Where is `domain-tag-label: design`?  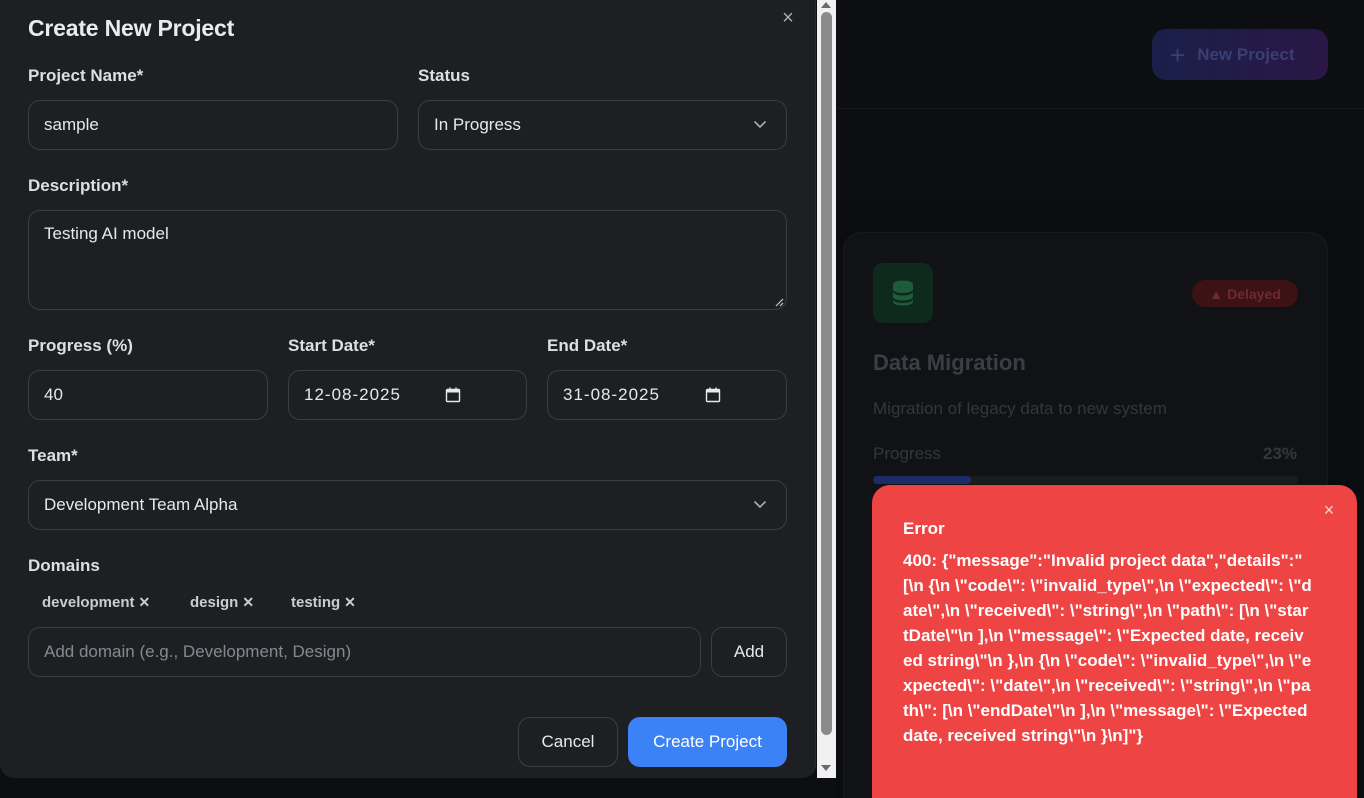
domain-tag-label: design is located at coordinates (214, 602).